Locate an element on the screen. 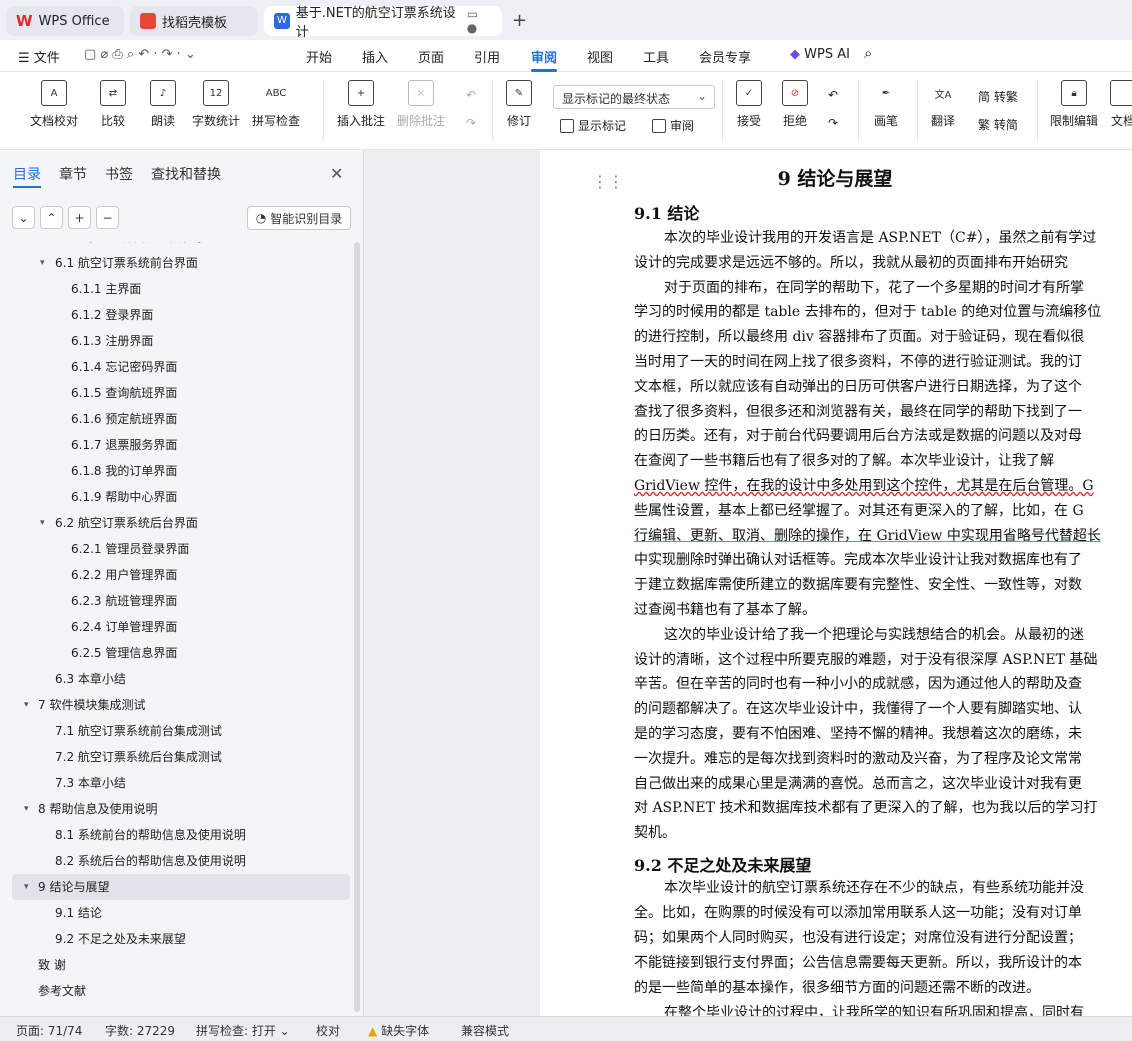 The image size is (1132, 1041). search-icon: ⌕ is located at coordinates (868, 53).